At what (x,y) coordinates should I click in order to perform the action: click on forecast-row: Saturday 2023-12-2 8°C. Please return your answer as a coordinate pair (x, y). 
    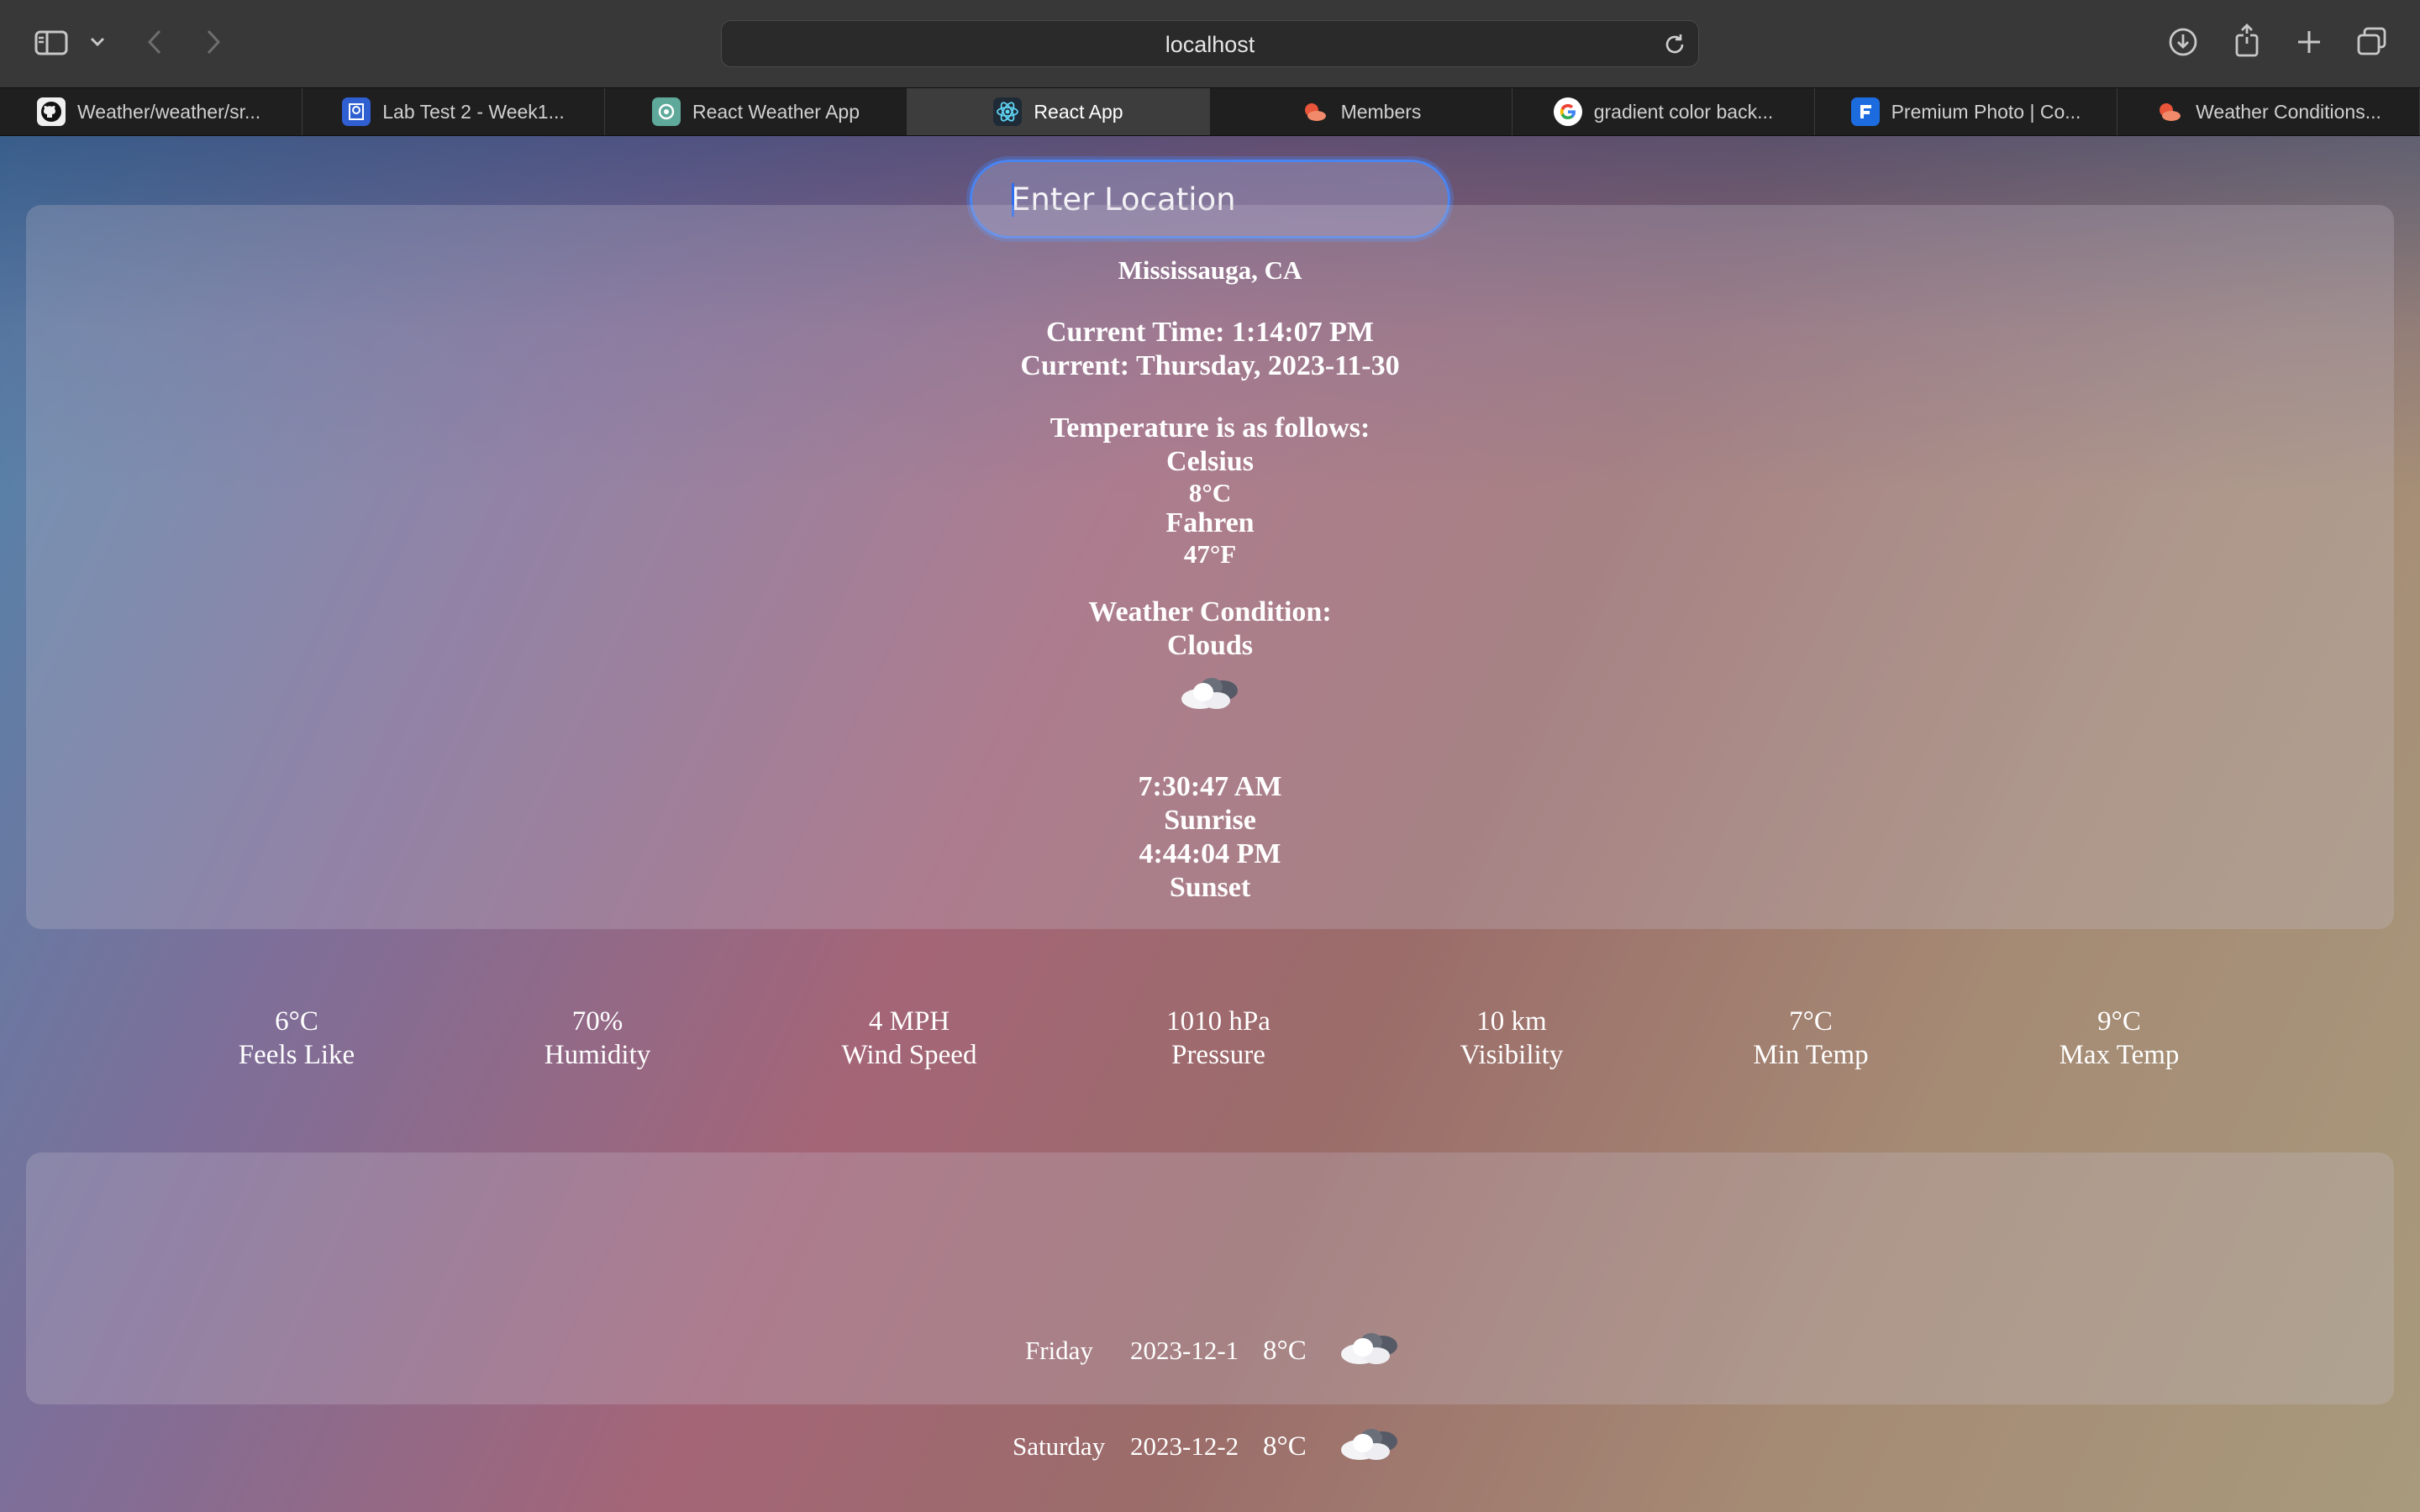
    Looking at the image, I should click on (1210, 1448).